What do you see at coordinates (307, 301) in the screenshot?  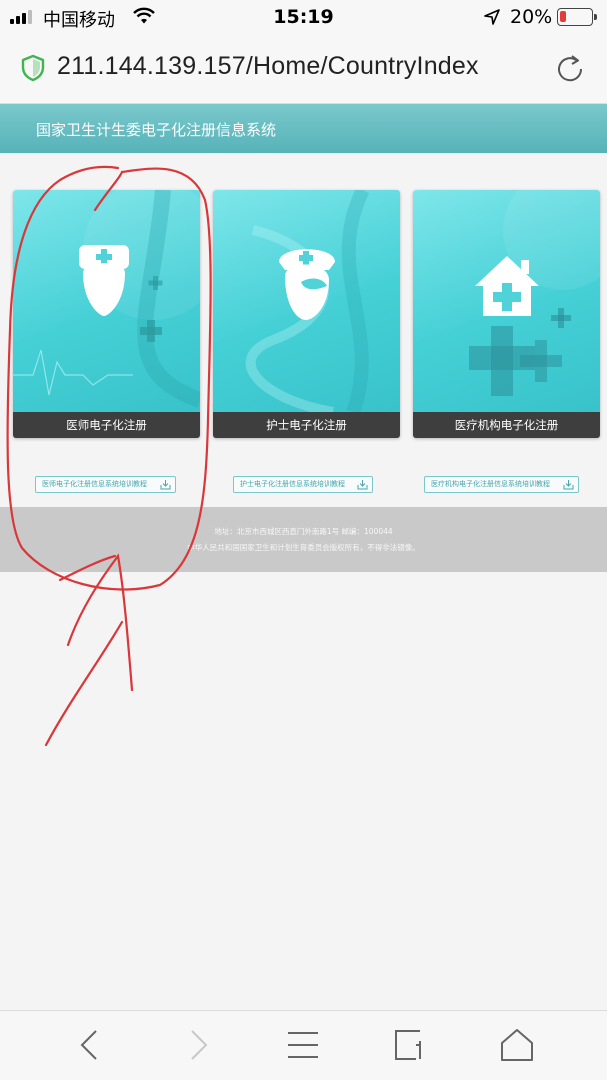 I see `nurse-icon` at bounding box center [307, 301].